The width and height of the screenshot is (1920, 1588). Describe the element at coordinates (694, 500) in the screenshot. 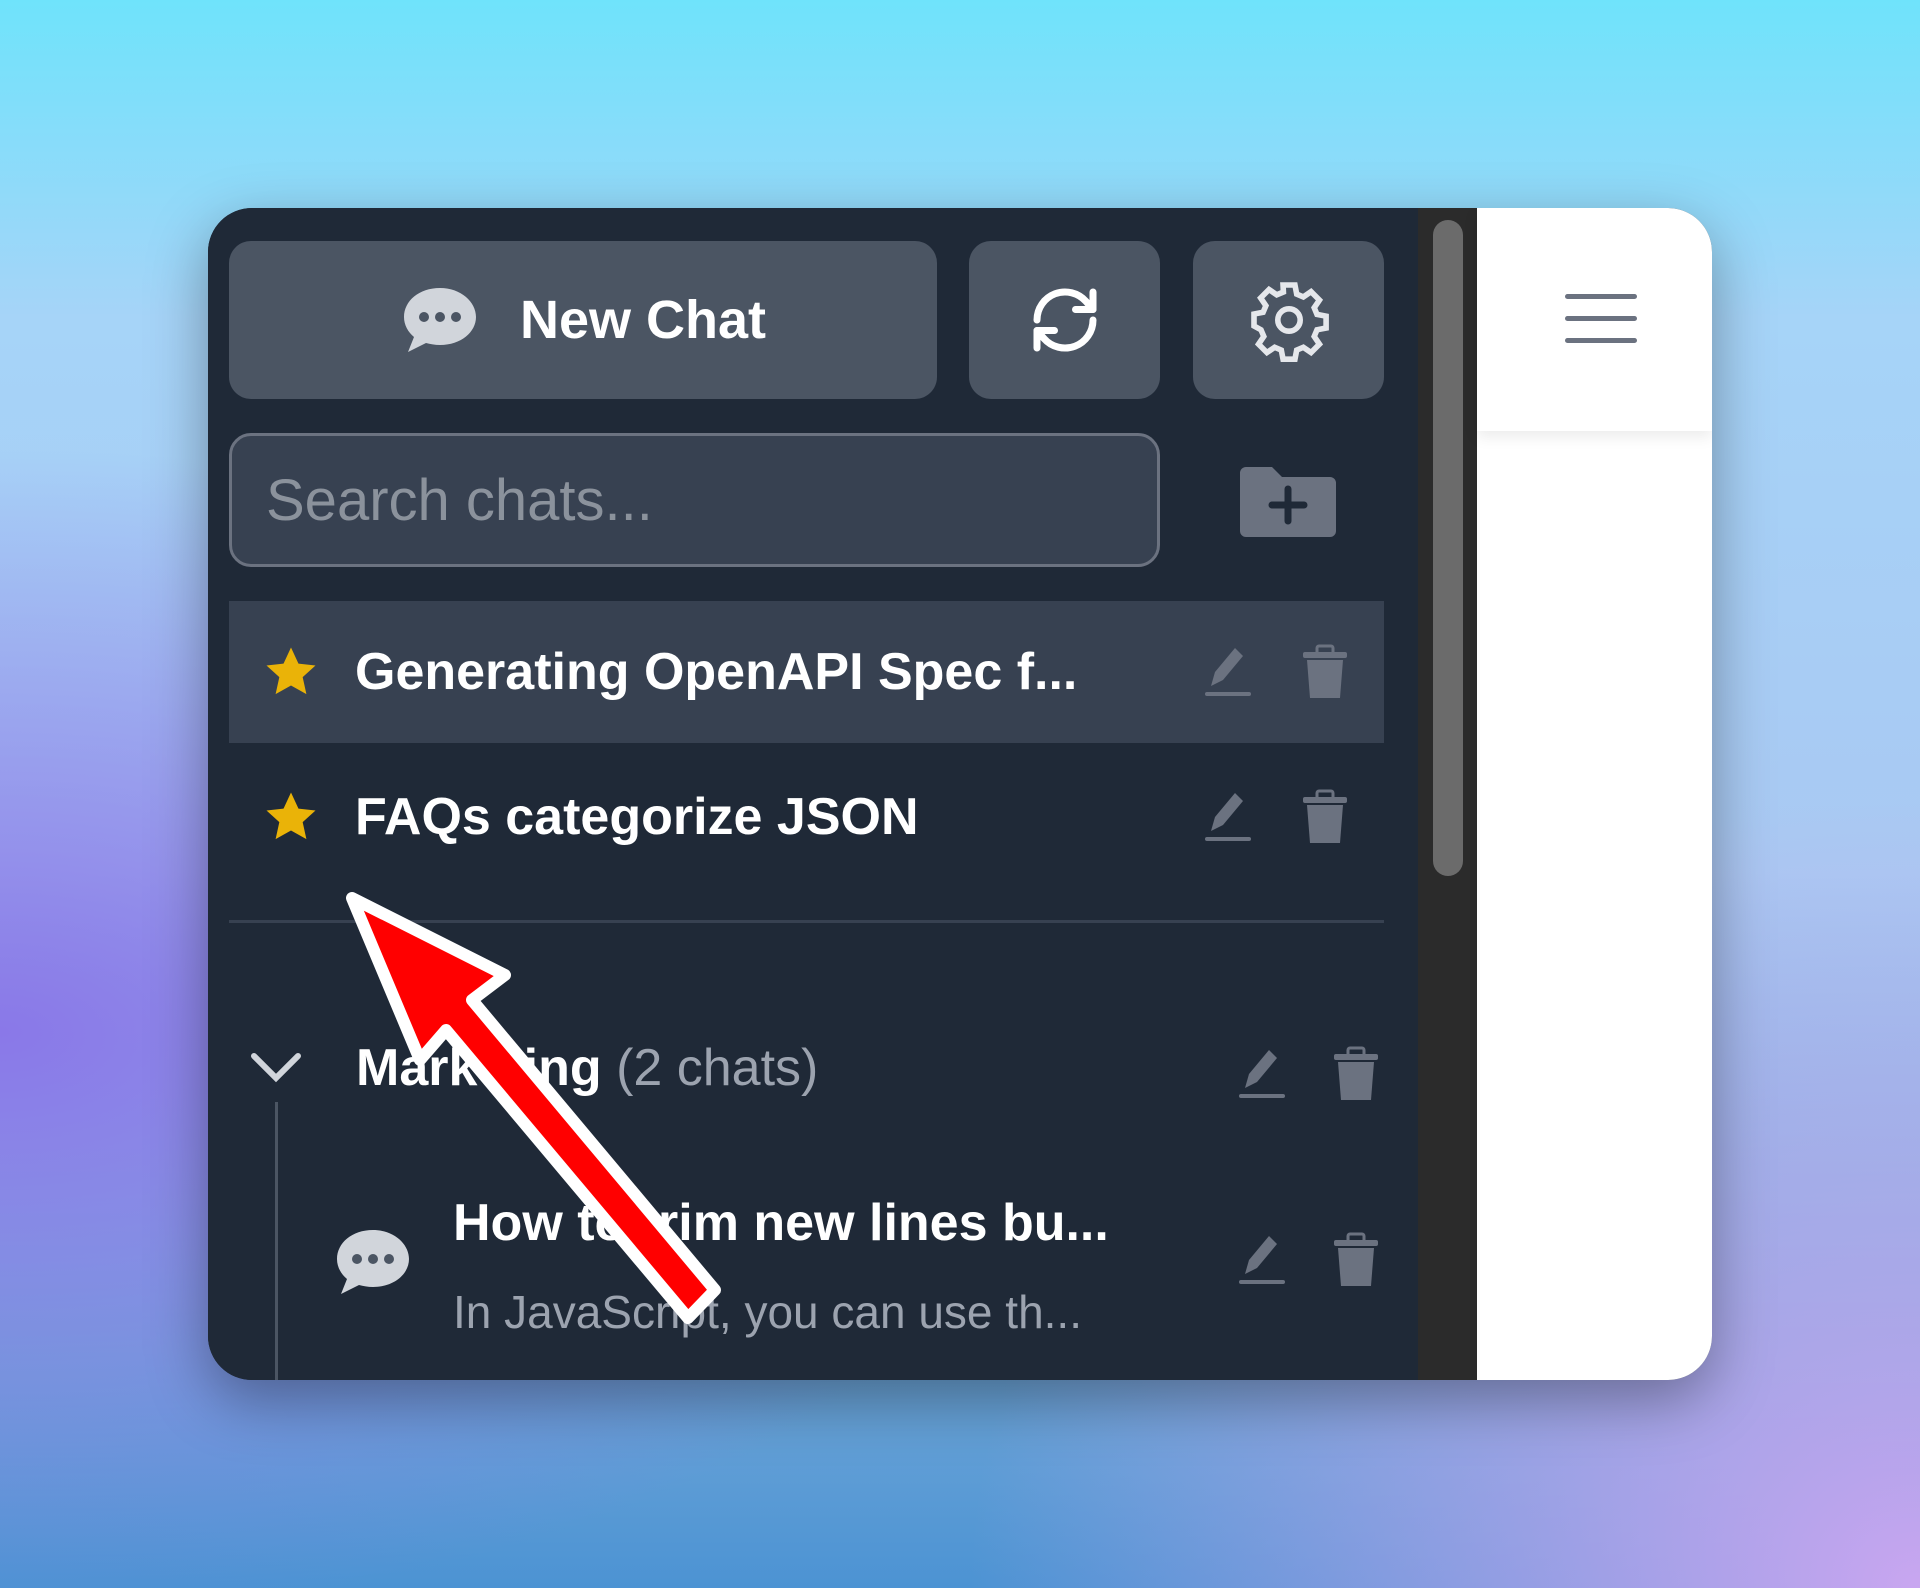

I see `search-input` at that location.